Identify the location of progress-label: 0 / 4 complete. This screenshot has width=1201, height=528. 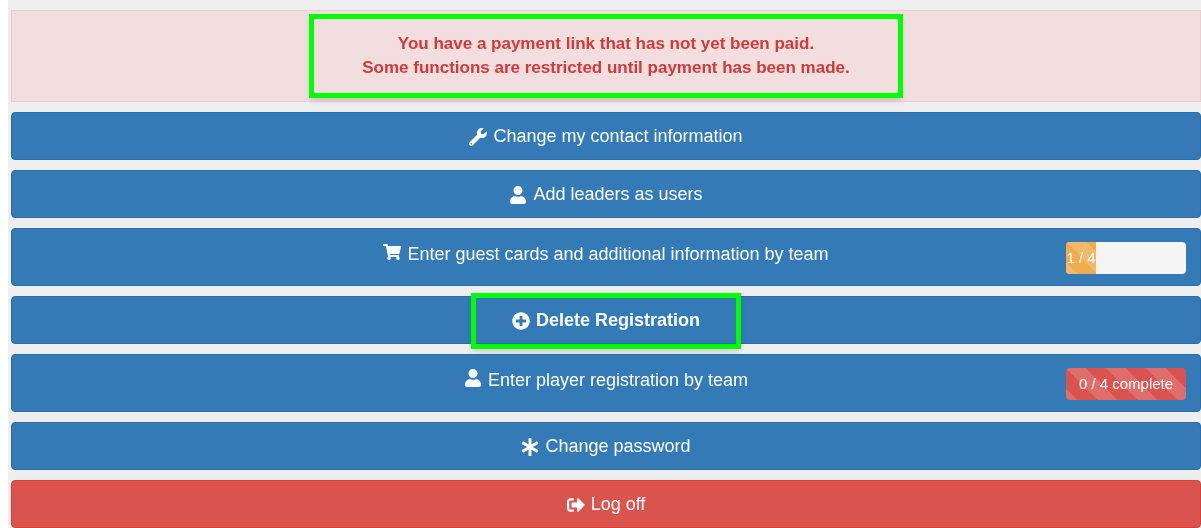
(1126, 383).